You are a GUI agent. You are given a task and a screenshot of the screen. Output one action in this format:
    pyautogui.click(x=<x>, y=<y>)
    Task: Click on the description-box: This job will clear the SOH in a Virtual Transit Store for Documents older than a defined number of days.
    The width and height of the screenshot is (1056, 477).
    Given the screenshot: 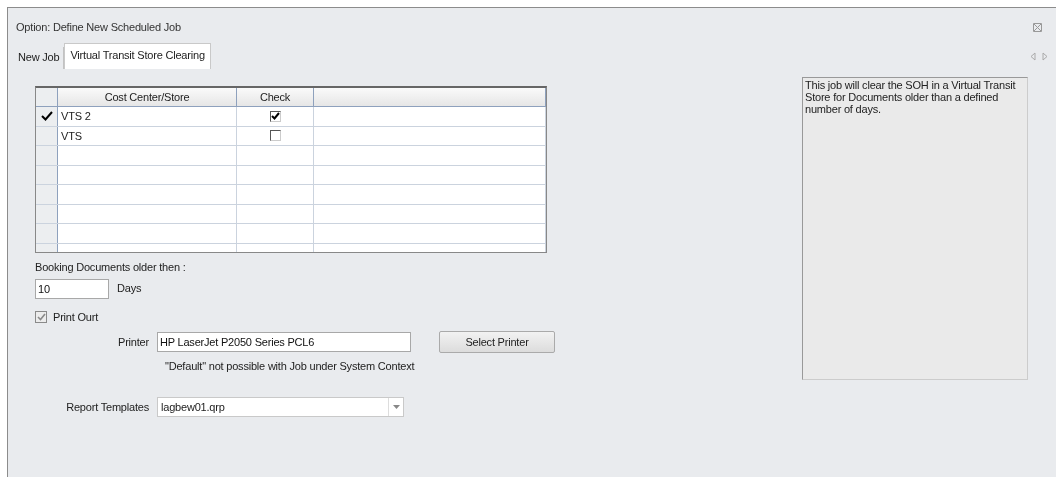 What is the action you would take?
    pyautogui.click(x=915, y=228)
    